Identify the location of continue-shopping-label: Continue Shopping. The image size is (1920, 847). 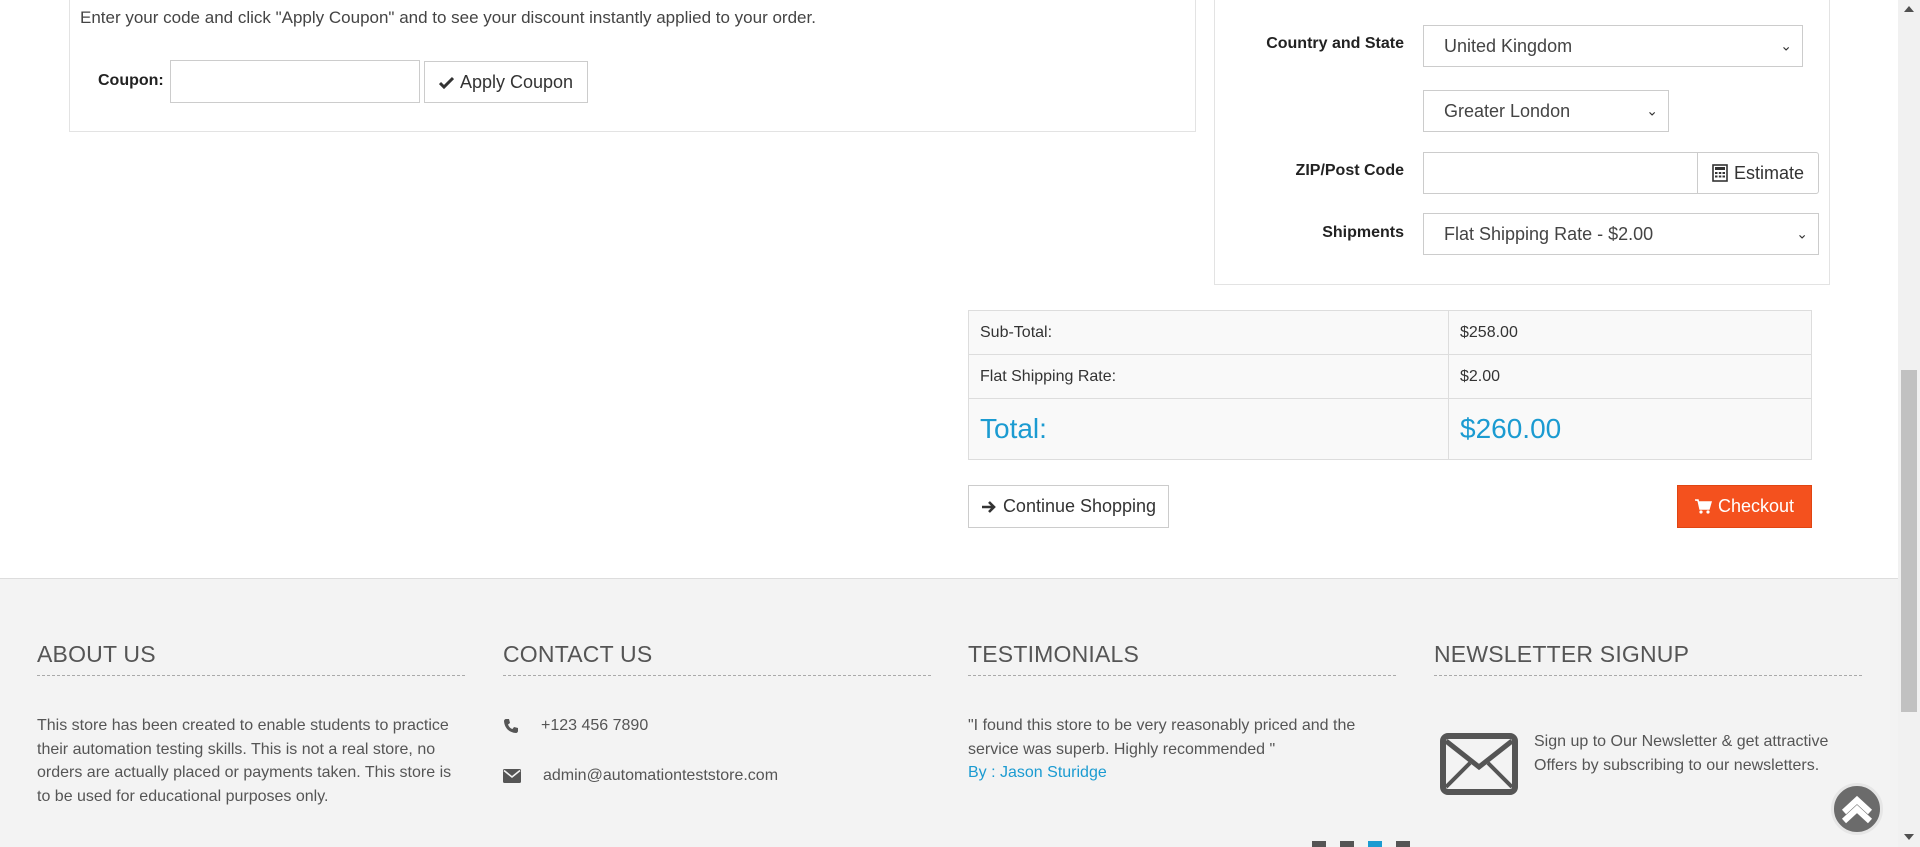
(1079, 506).